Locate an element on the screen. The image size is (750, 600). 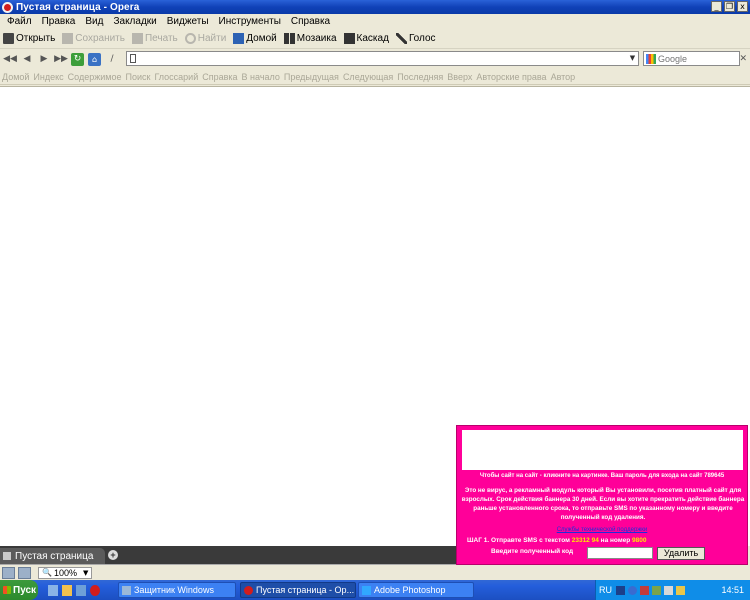
menu-view: Вид is located at coordinates (94, 21).